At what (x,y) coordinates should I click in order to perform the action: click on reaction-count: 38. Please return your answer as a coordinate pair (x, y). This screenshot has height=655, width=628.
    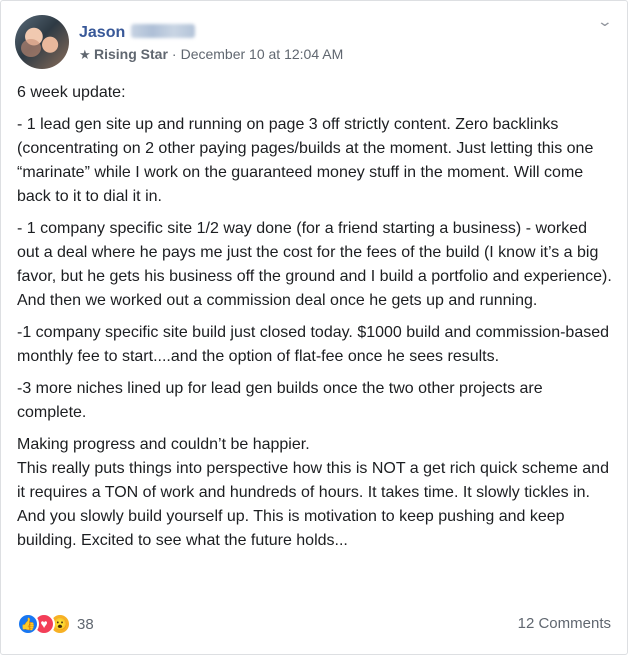
    Looking at the image, I should click on (85, 624).